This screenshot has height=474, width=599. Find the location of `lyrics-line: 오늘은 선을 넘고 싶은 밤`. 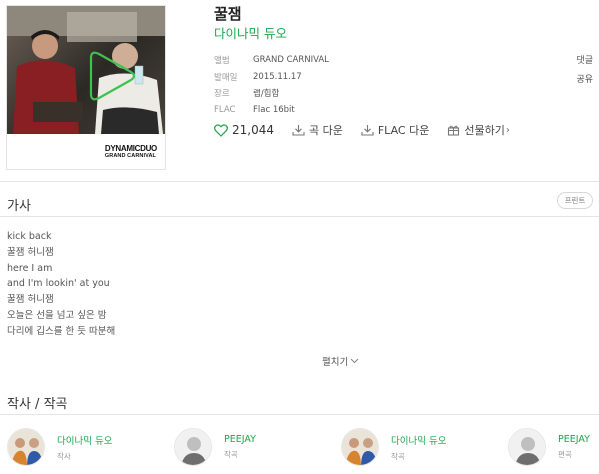

lyrics-line: 오늘은 선을 넘고 싶은 밤 is located at coordinates (57, 315).